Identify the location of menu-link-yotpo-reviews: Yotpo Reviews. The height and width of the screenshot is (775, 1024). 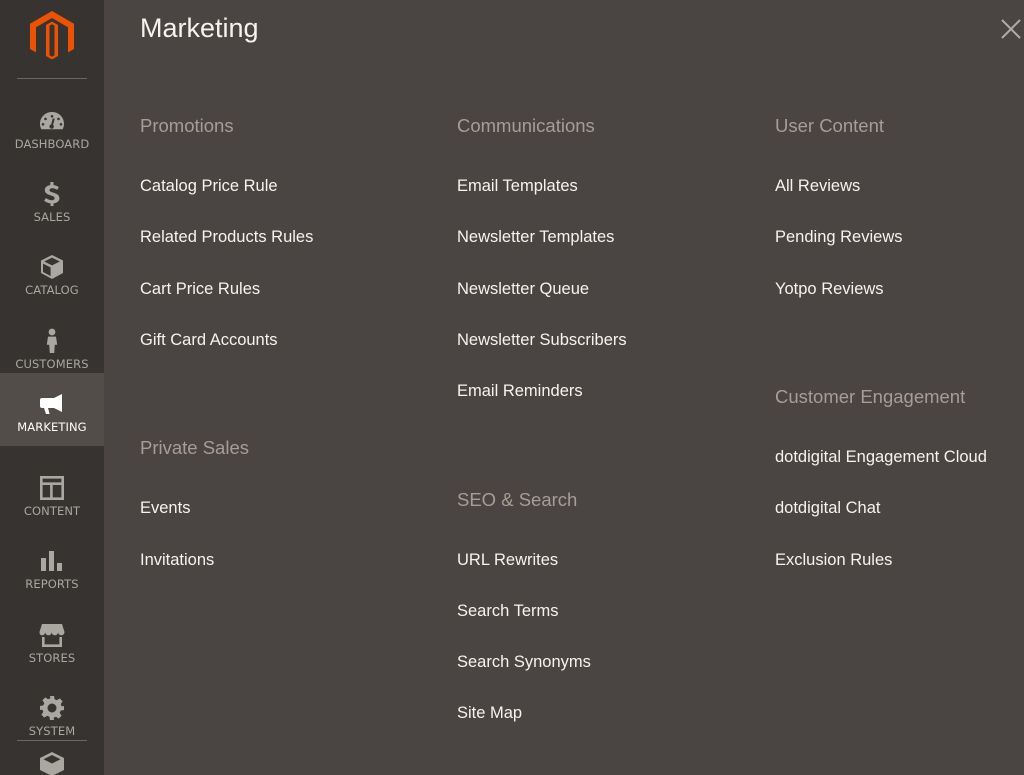
(829, 289).